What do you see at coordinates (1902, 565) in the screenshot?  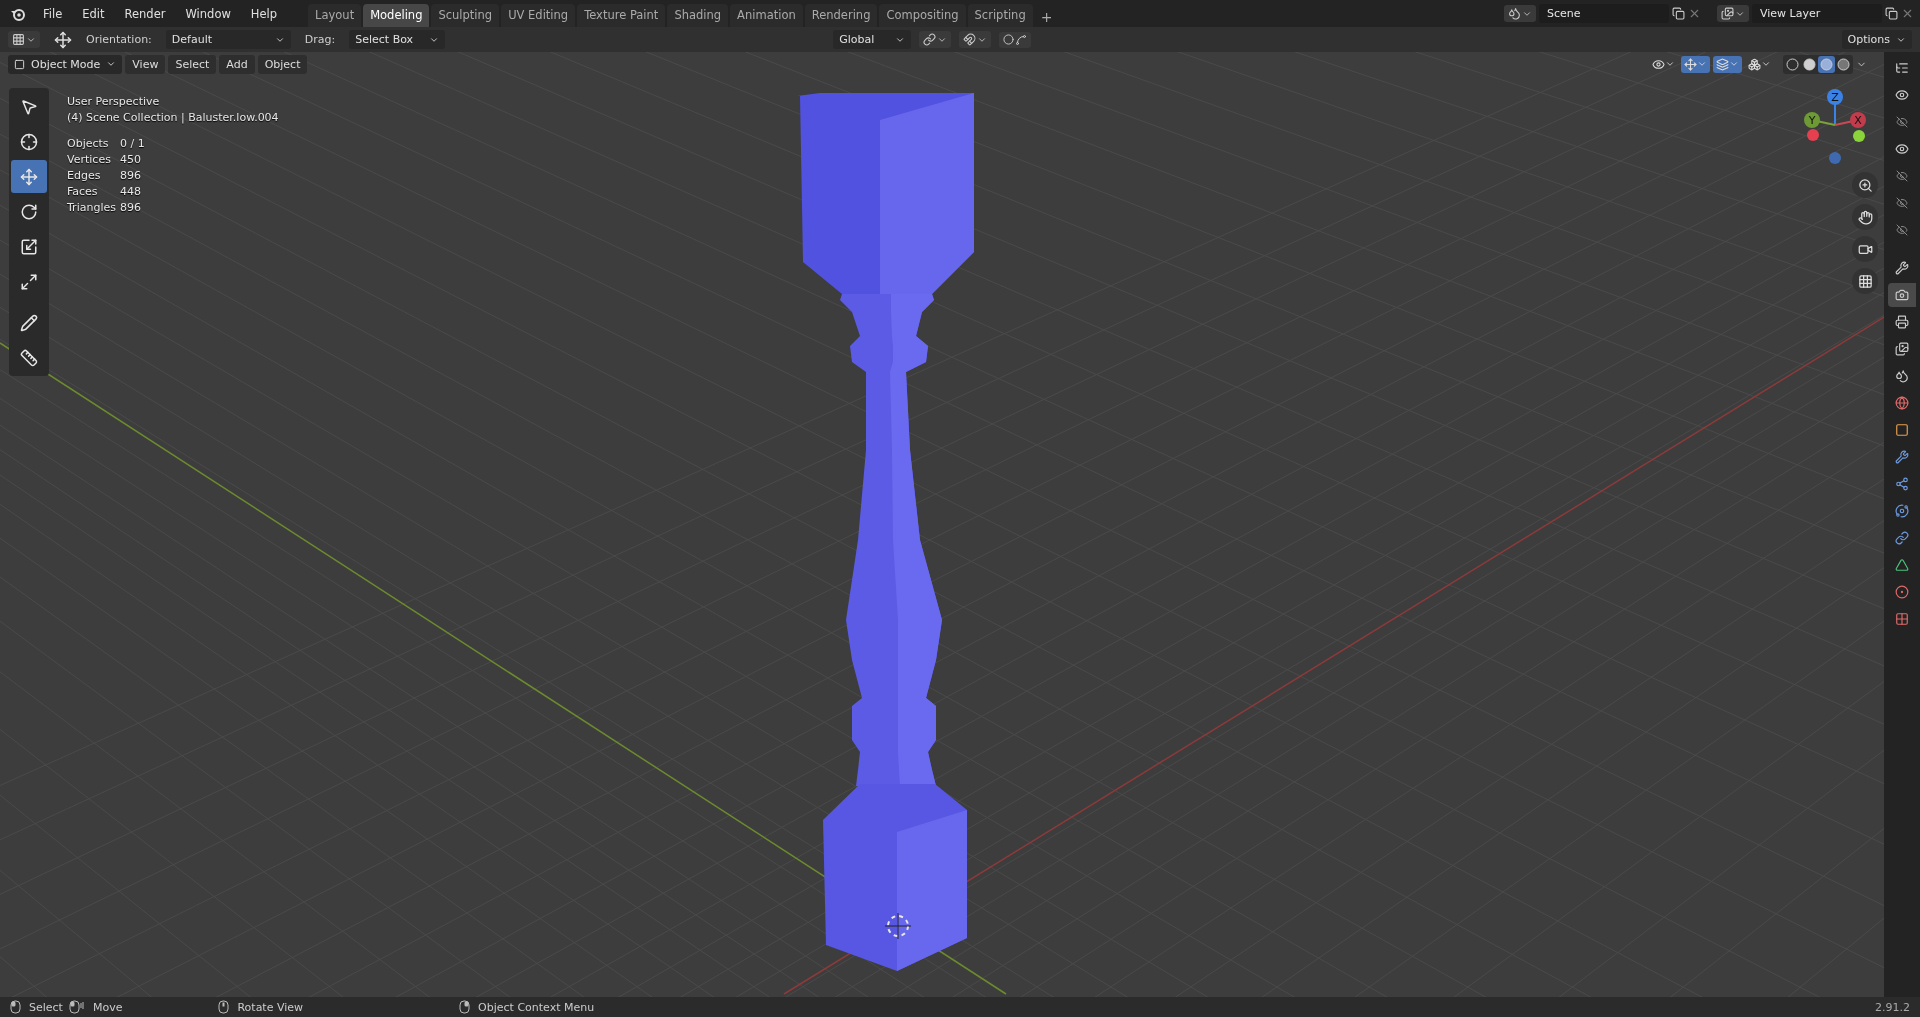 I see `triangle-icon` at bounding box center [1902, 565].